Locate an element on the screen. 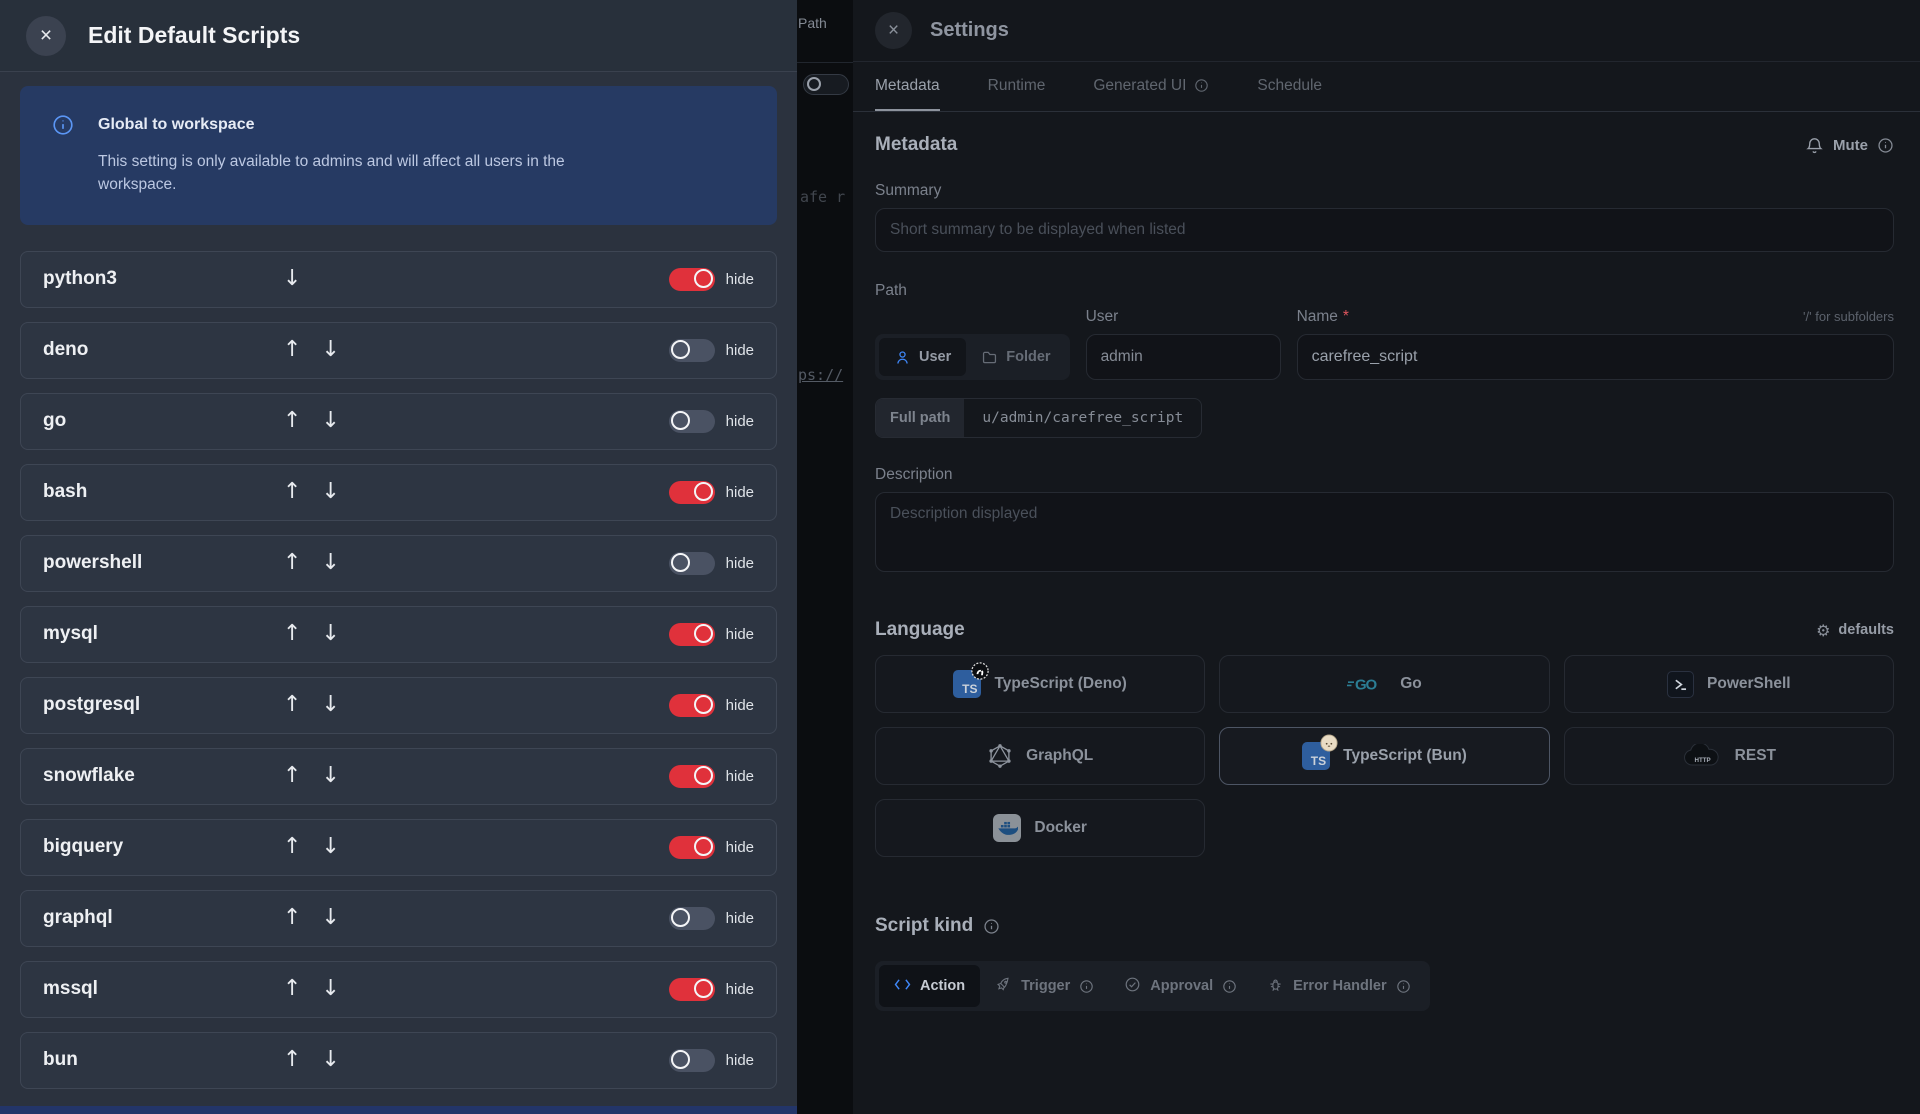 This screenshot has height=1114, width=1920. script-kind-approval: Approval is located at coordinates (1180, 986).